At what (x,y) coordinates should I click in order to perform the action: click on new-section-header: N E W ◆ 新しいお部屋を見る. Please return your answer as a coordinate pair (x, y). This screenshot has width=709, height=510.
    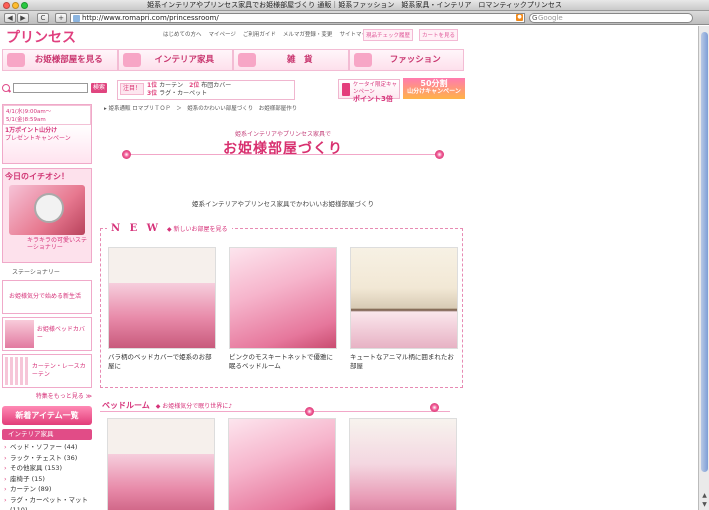
    Looking at the image, I should click on (169, 228).